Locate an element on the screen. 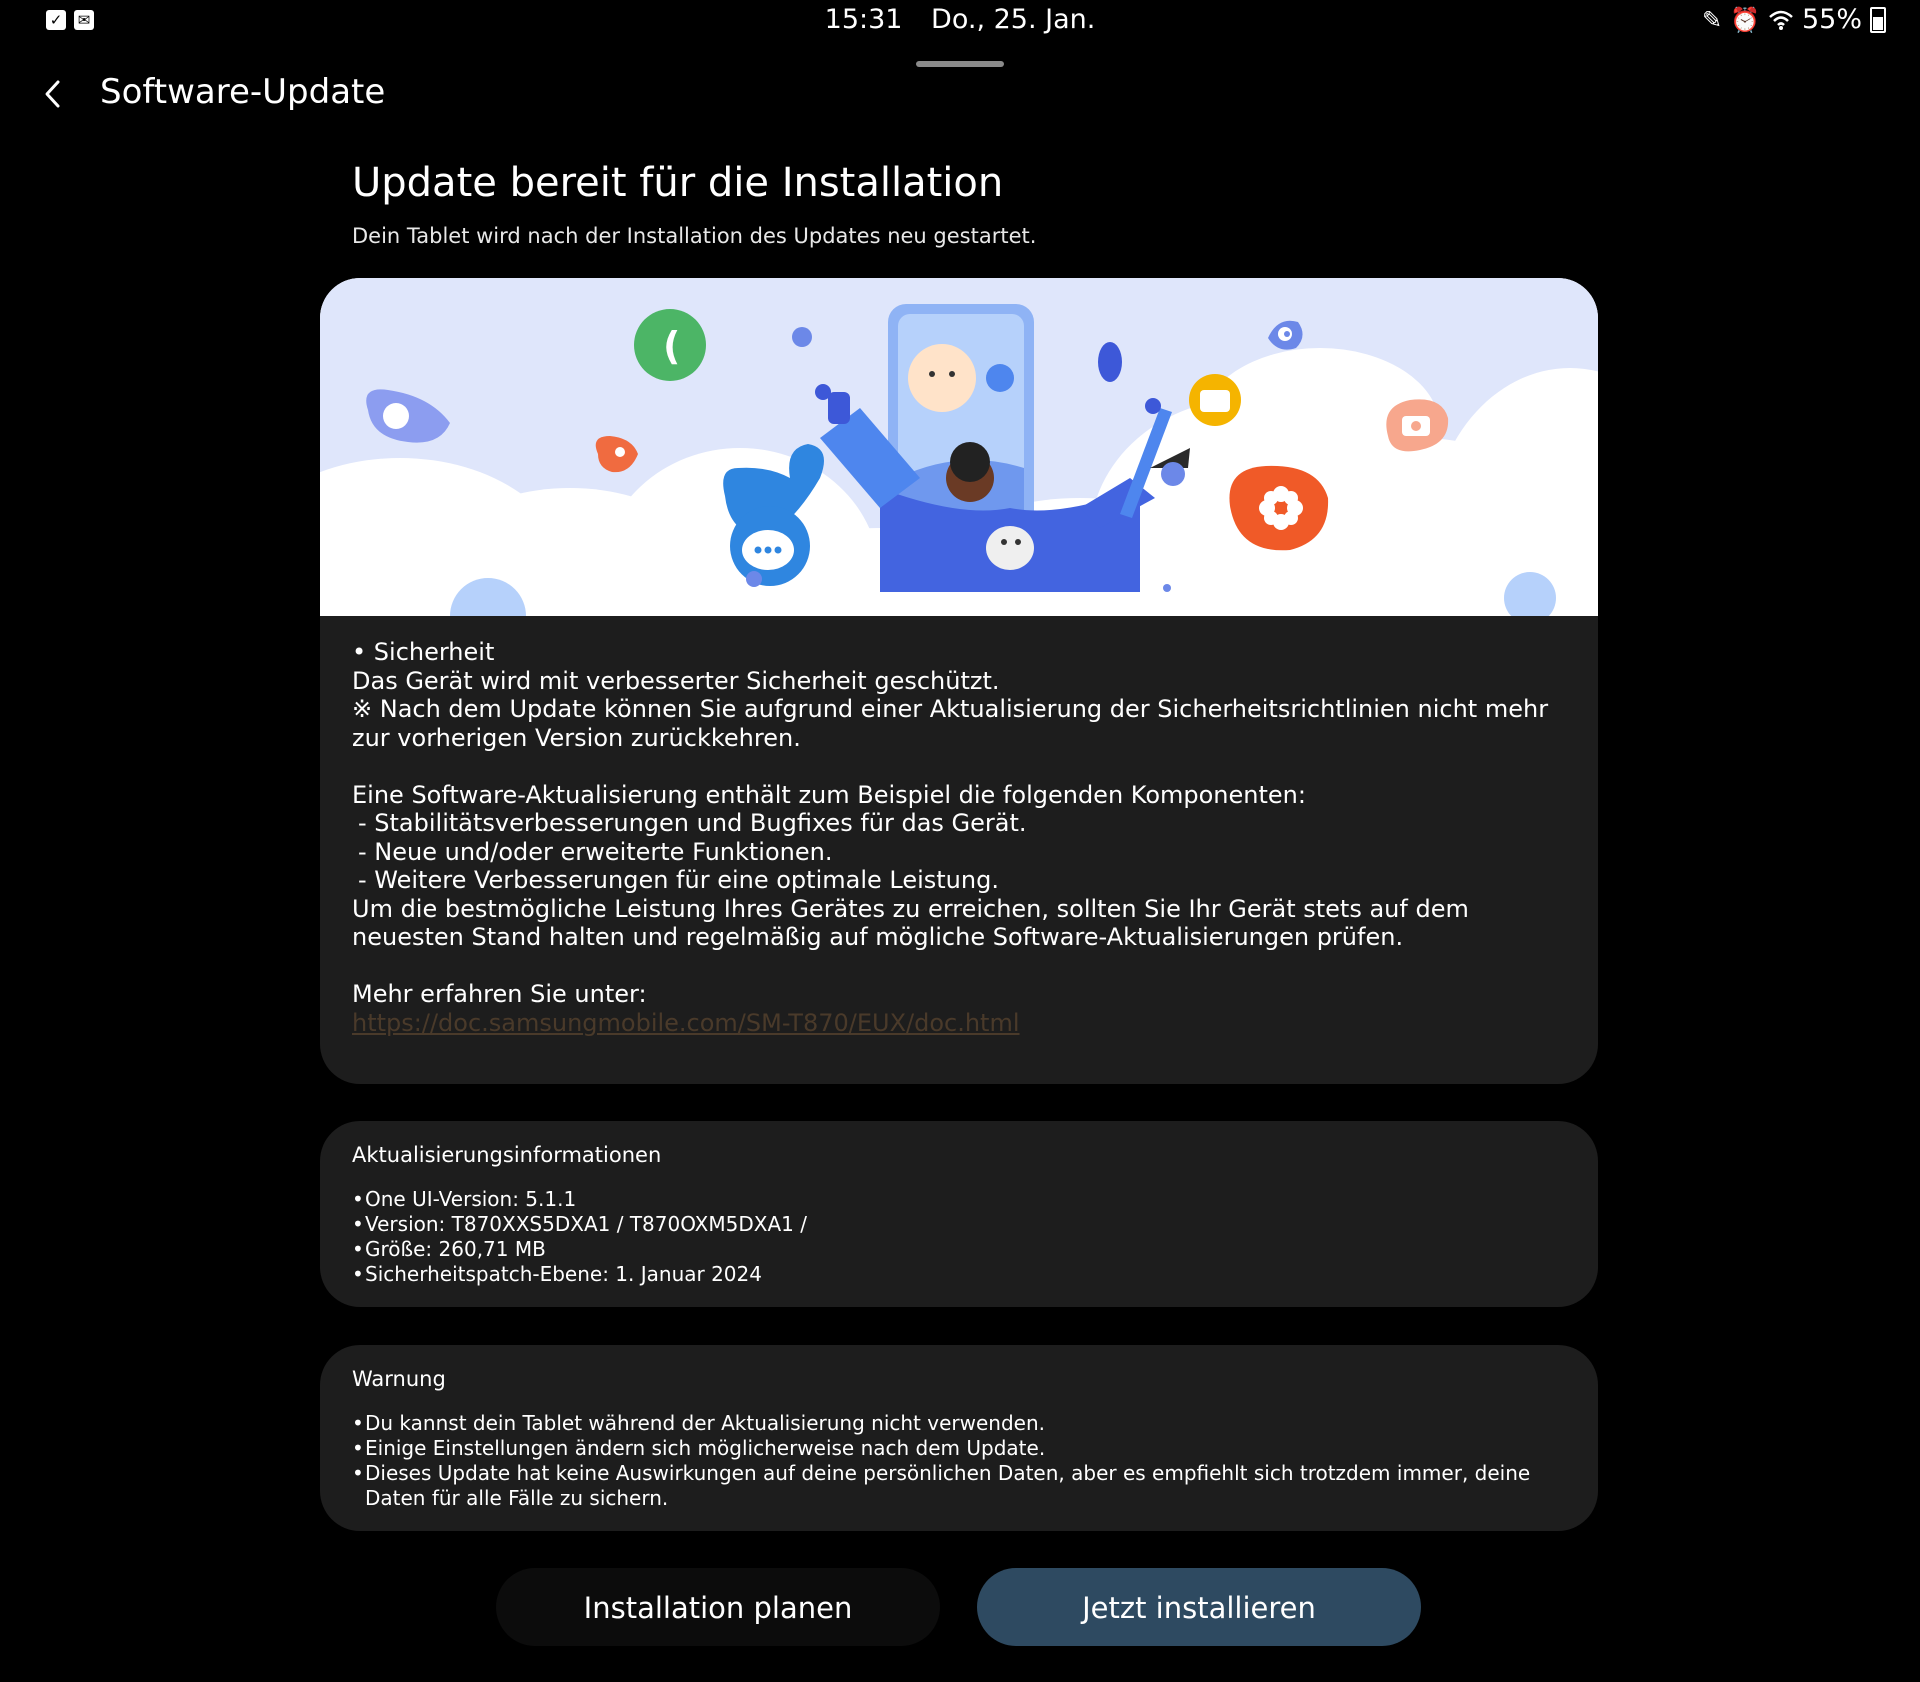 The width and height of the screenshot is (1920, 1682). update-info-item: One UI-Version: 5.1.1 is located at coordinates (471, 1199).